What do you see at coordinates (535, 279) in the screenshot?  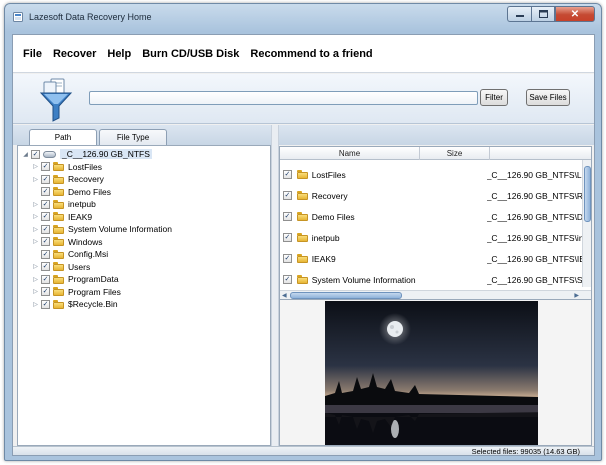 I see `list-item-path: _C__126.90 GB_NTFS\Syst` at bounding box center [535, 279].